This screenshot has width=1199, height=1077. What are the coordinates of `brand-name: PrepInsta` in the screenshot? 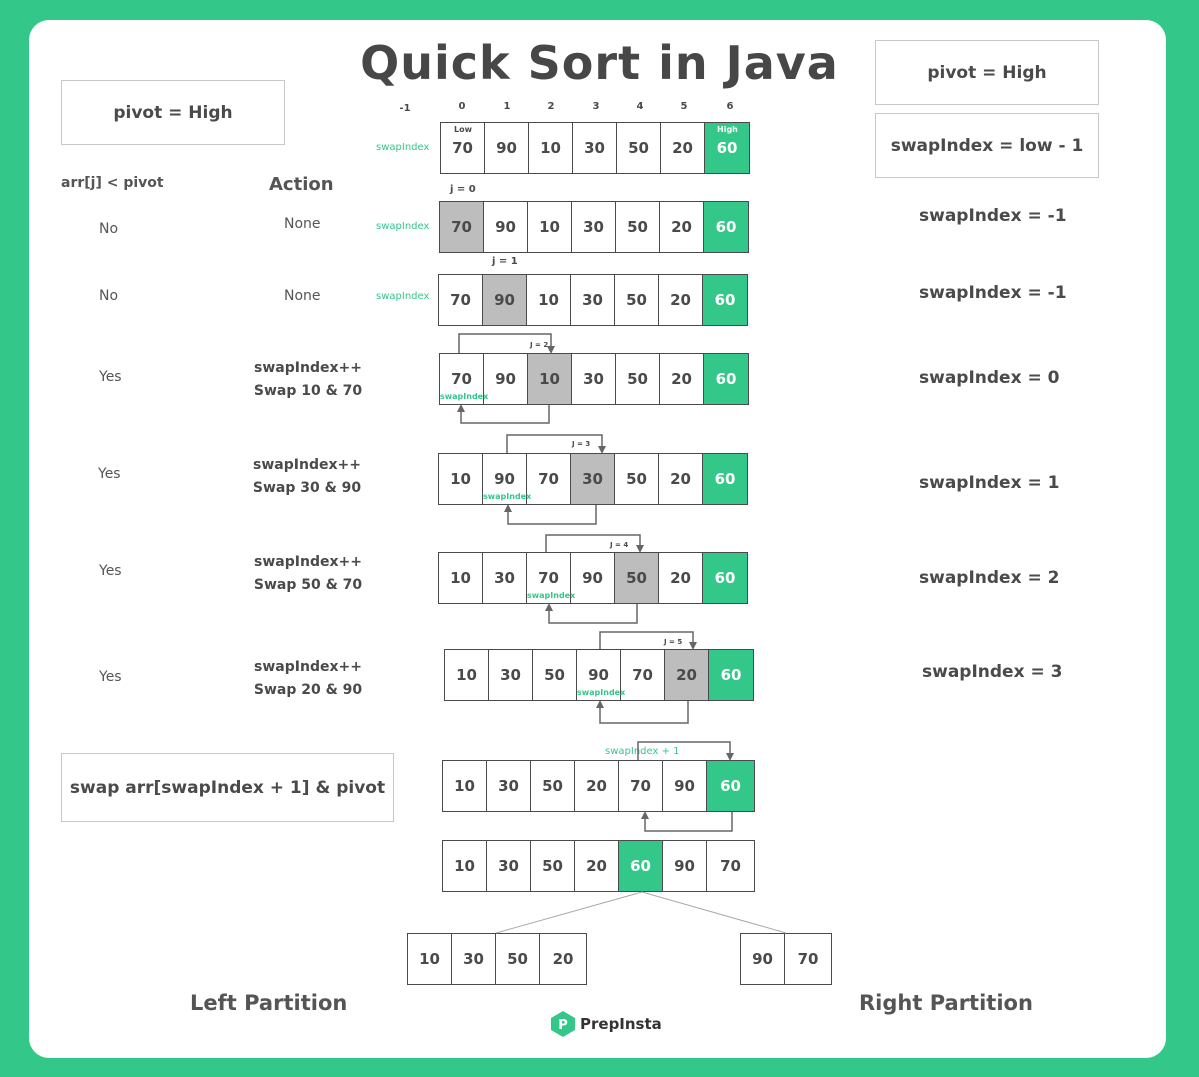 It's located at (621, 1024).